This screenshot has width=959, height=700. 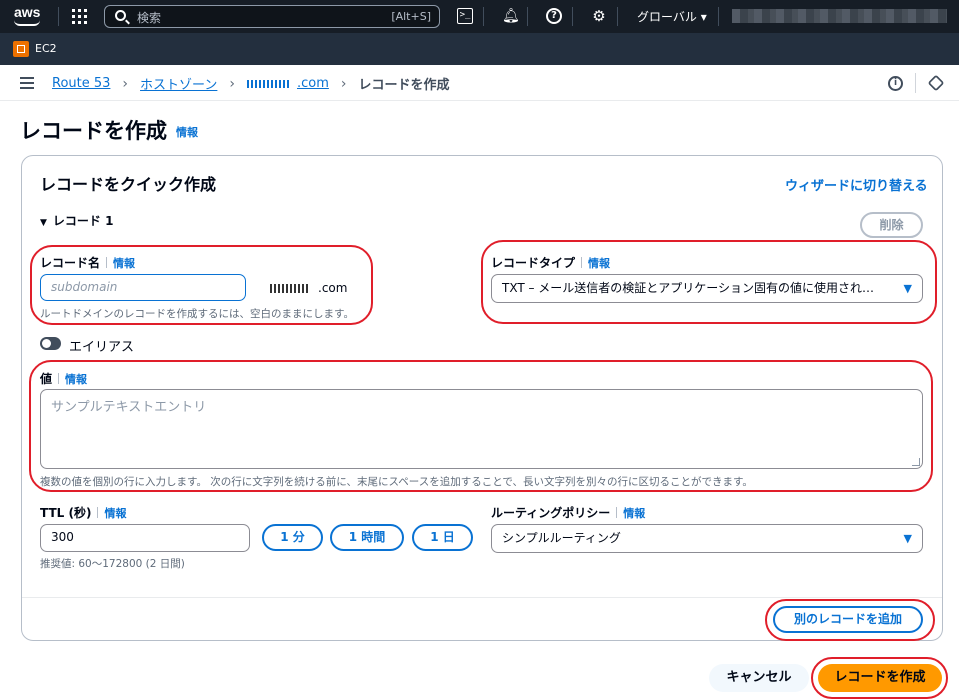 I want to click on record-name-label-text: レコード名, so click(x=70, y=263).